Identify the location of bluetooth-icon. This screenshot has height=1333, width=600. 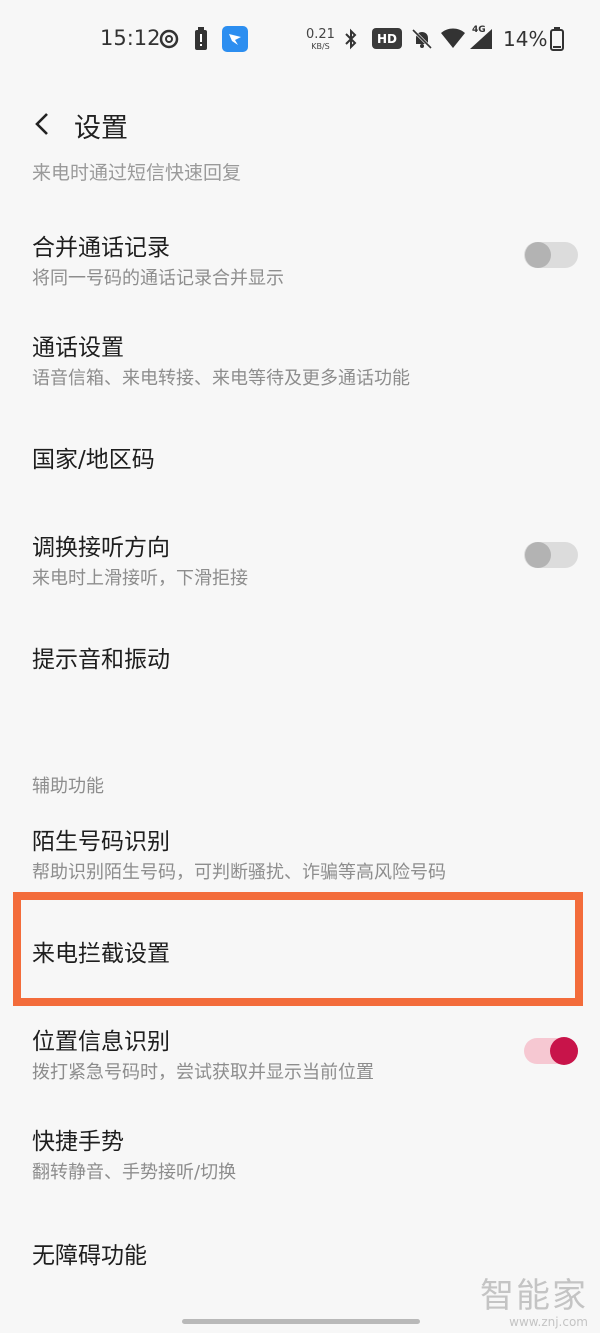
(351, 39).